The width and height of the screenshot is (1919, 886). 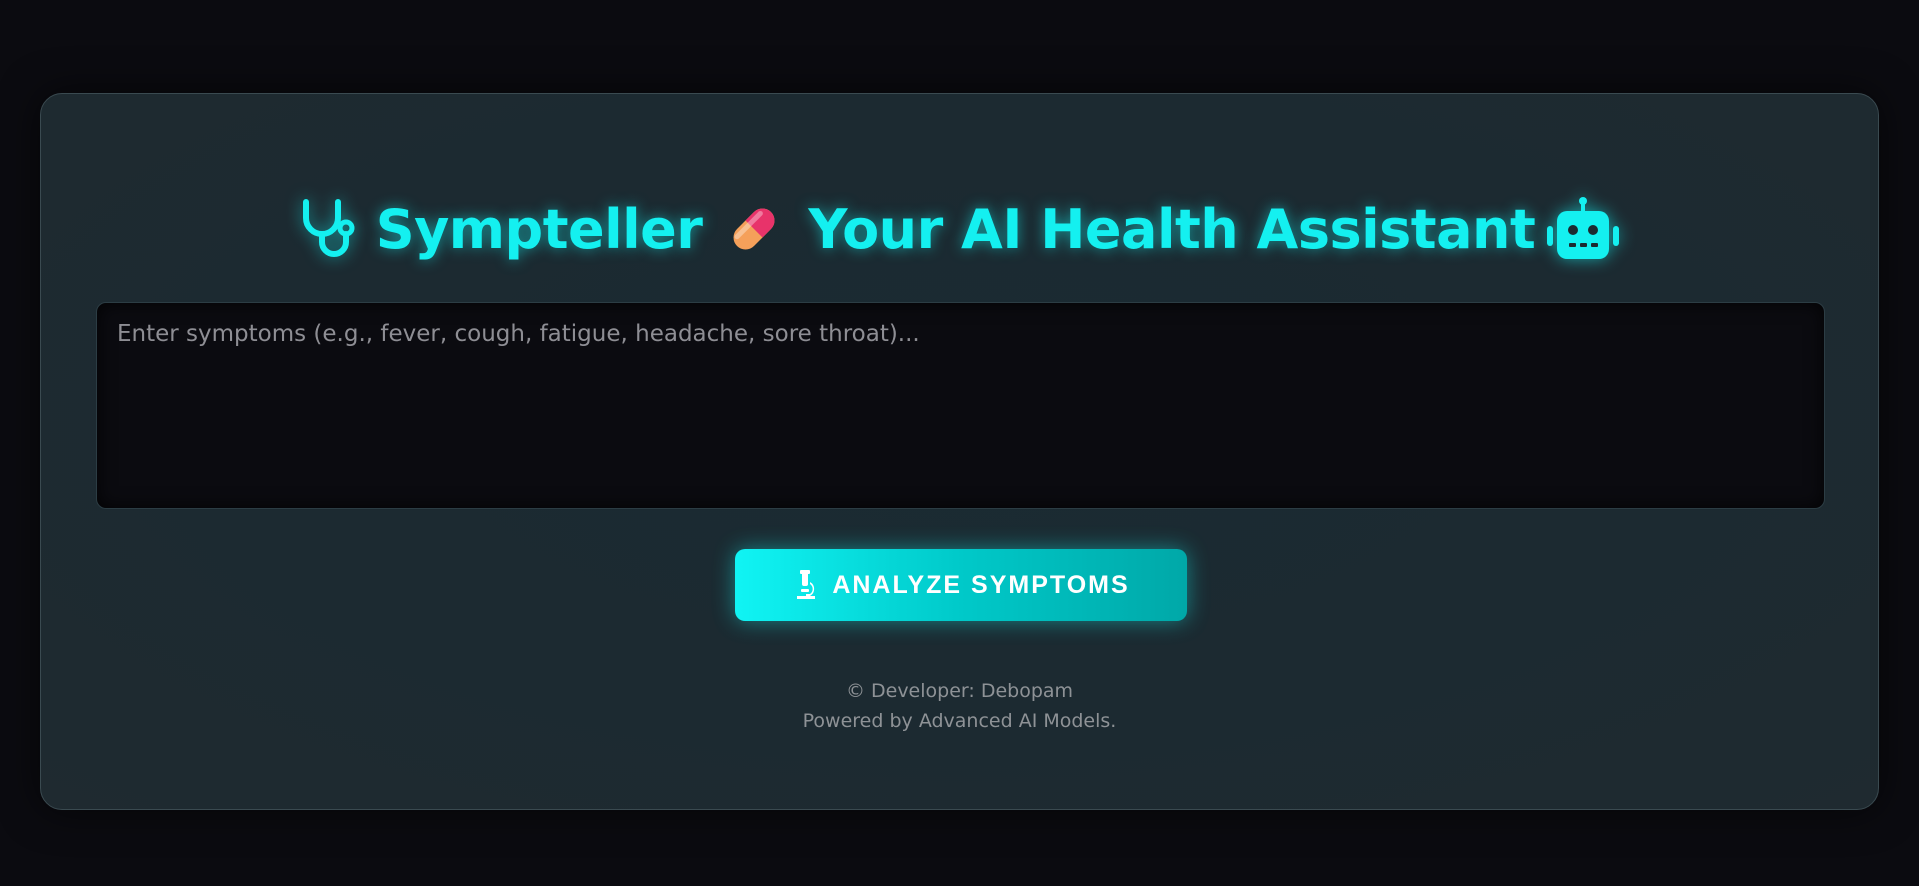 I want to click on stethoscope-icon, so click(x=328, y=228).